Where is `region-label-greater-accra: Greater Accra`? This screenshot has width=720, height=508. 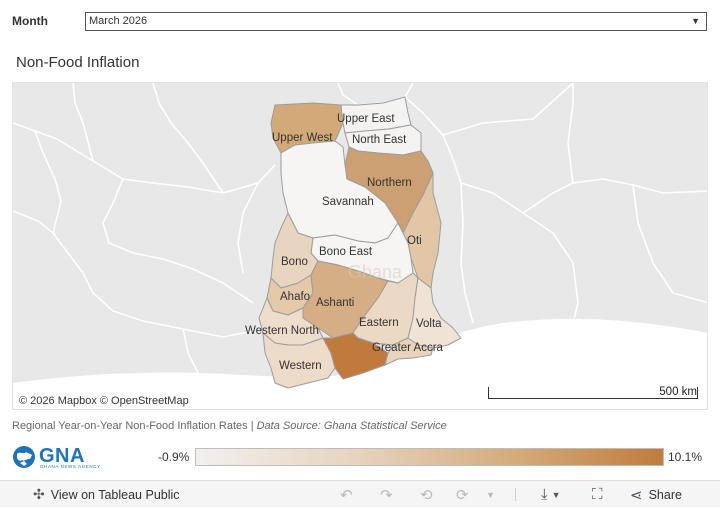
region-label-greater-accra: Greater Accra is located at coordinates (408, 348).